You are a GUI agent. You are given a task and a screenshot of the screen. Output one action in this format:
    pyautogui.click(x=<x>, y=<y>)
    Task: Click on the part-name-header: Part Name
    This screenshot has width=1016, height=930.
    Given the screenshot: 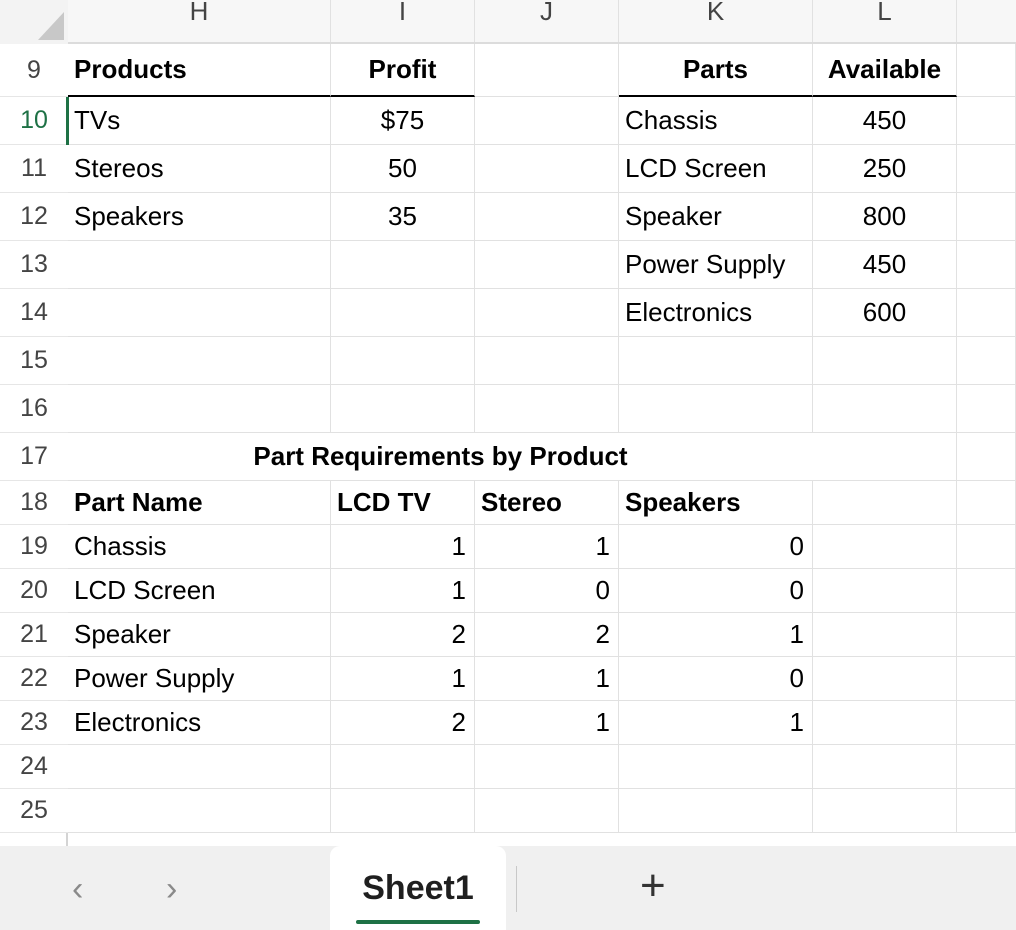 What is the action you would take?
    pyautogui.click(x=199, y=503)
    